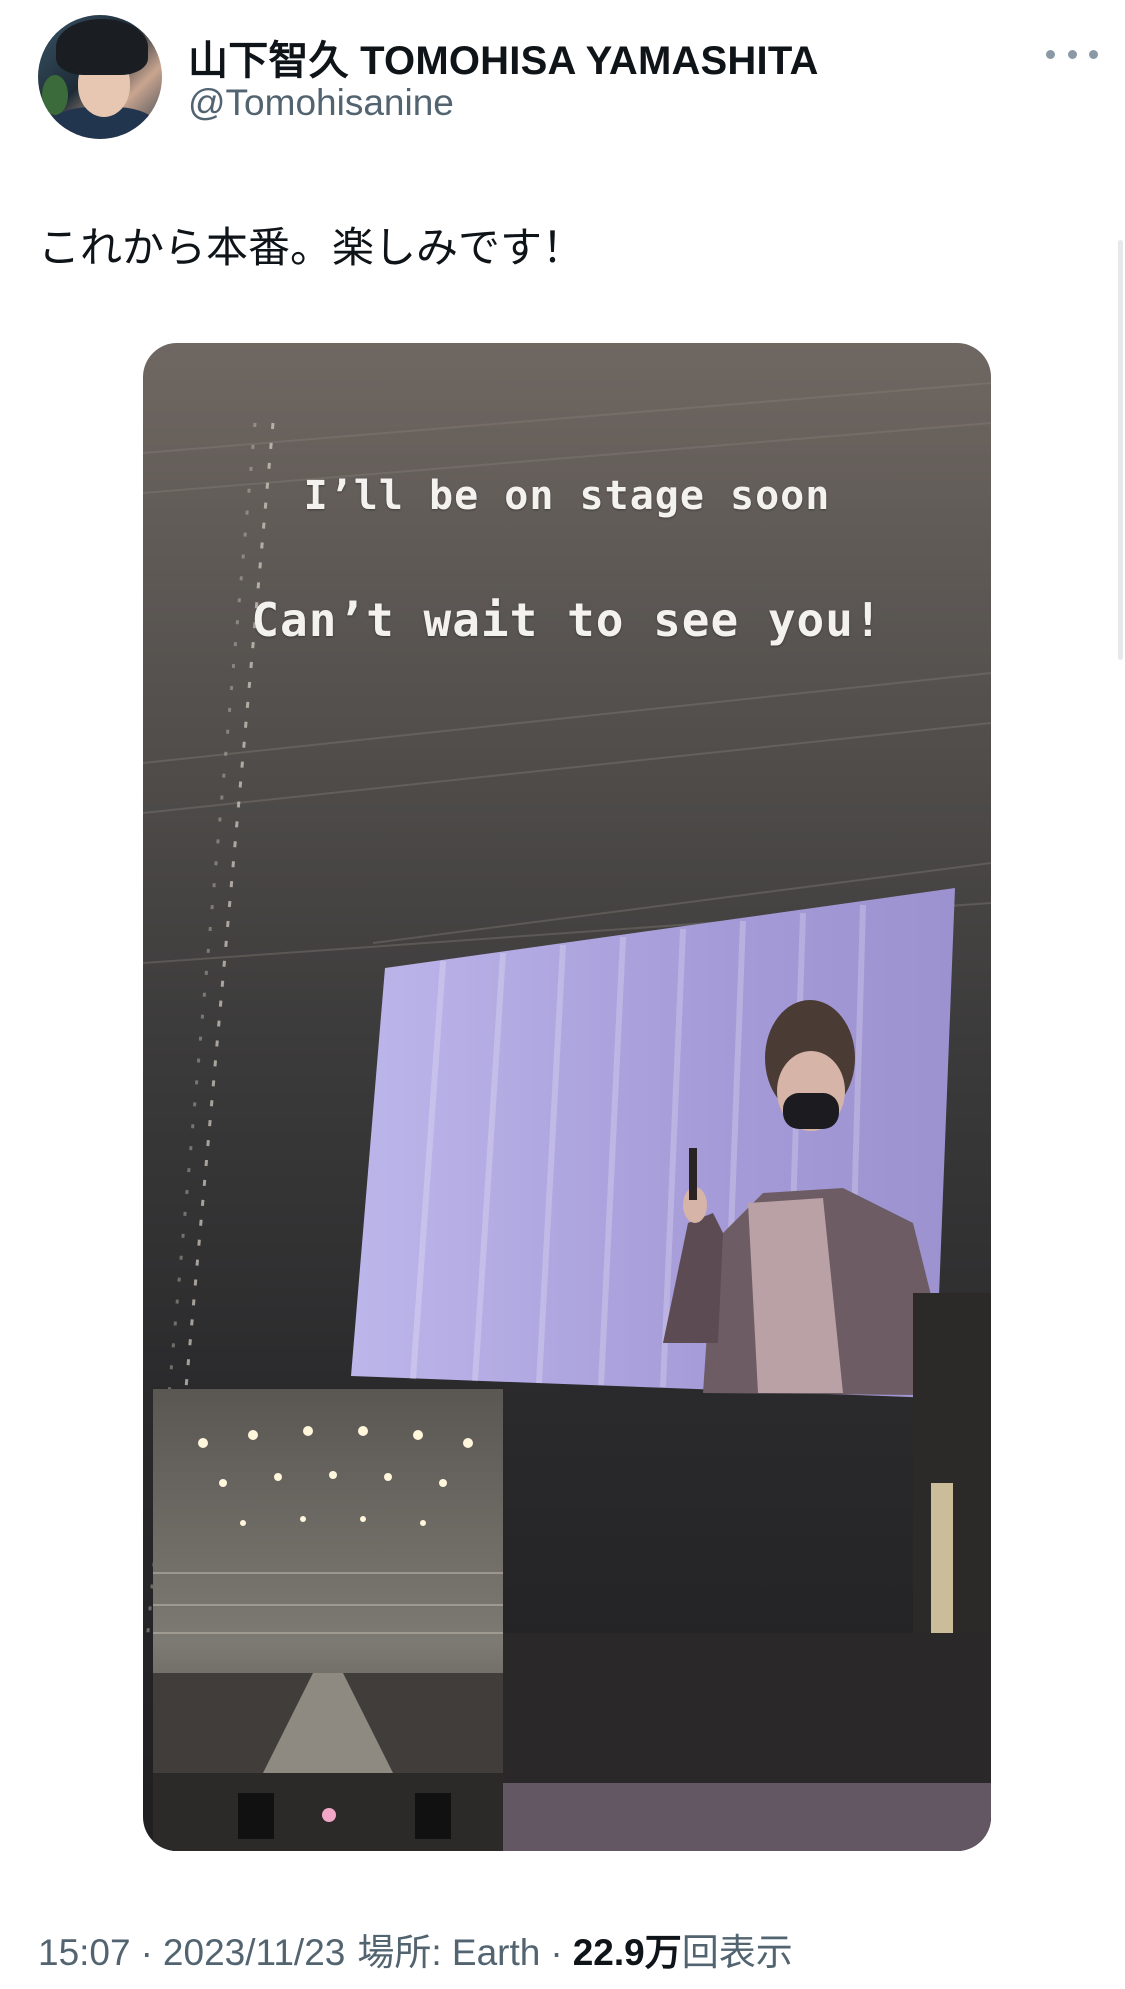 This screenshot has width=1125, height=1989. What do you see at coordinates (55, 95) in the screenshot?
I see `avatar-leaf-decoration` at bounding box center [55, 95].